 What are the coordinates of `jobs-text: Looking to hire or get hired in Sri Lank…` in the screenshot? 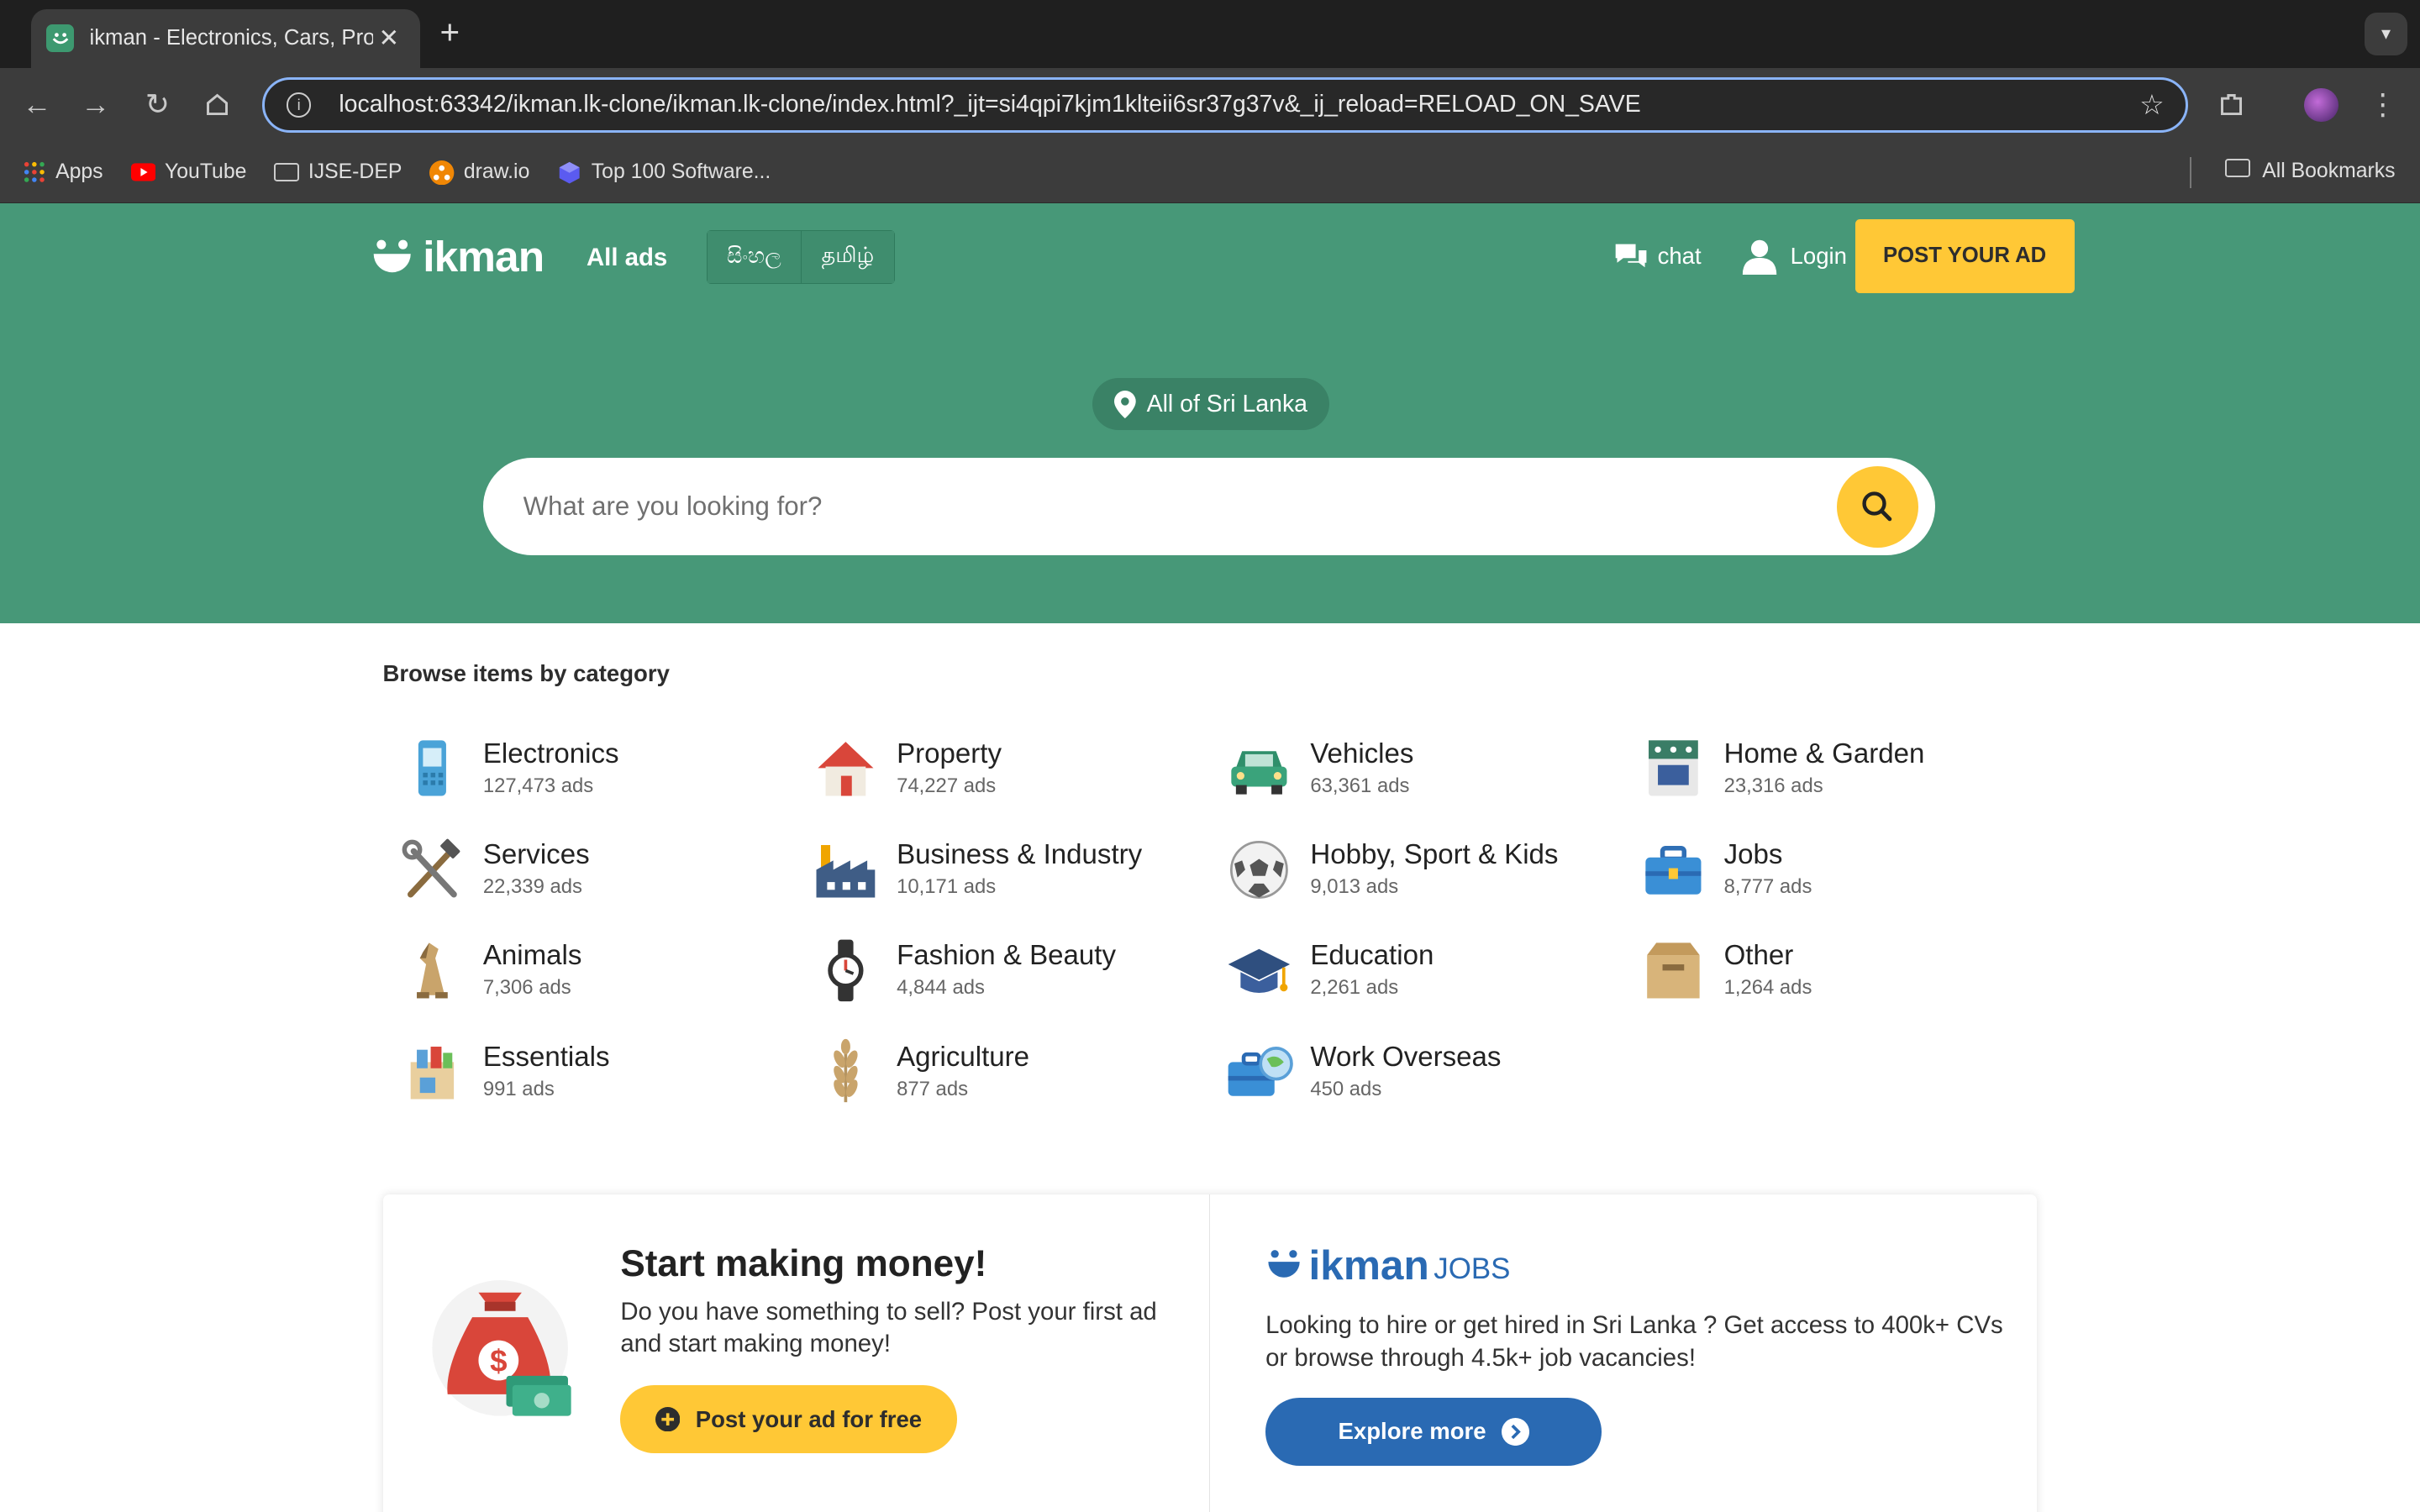 It's located at (1634, 1341).